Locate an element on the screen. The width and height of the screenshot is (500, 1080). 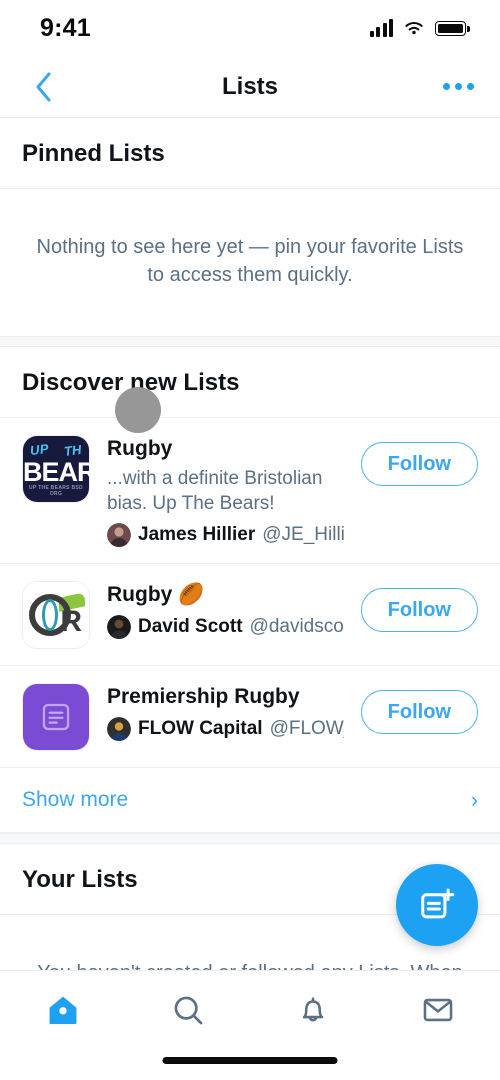
tab-search is located at coordinates (187, 1010).